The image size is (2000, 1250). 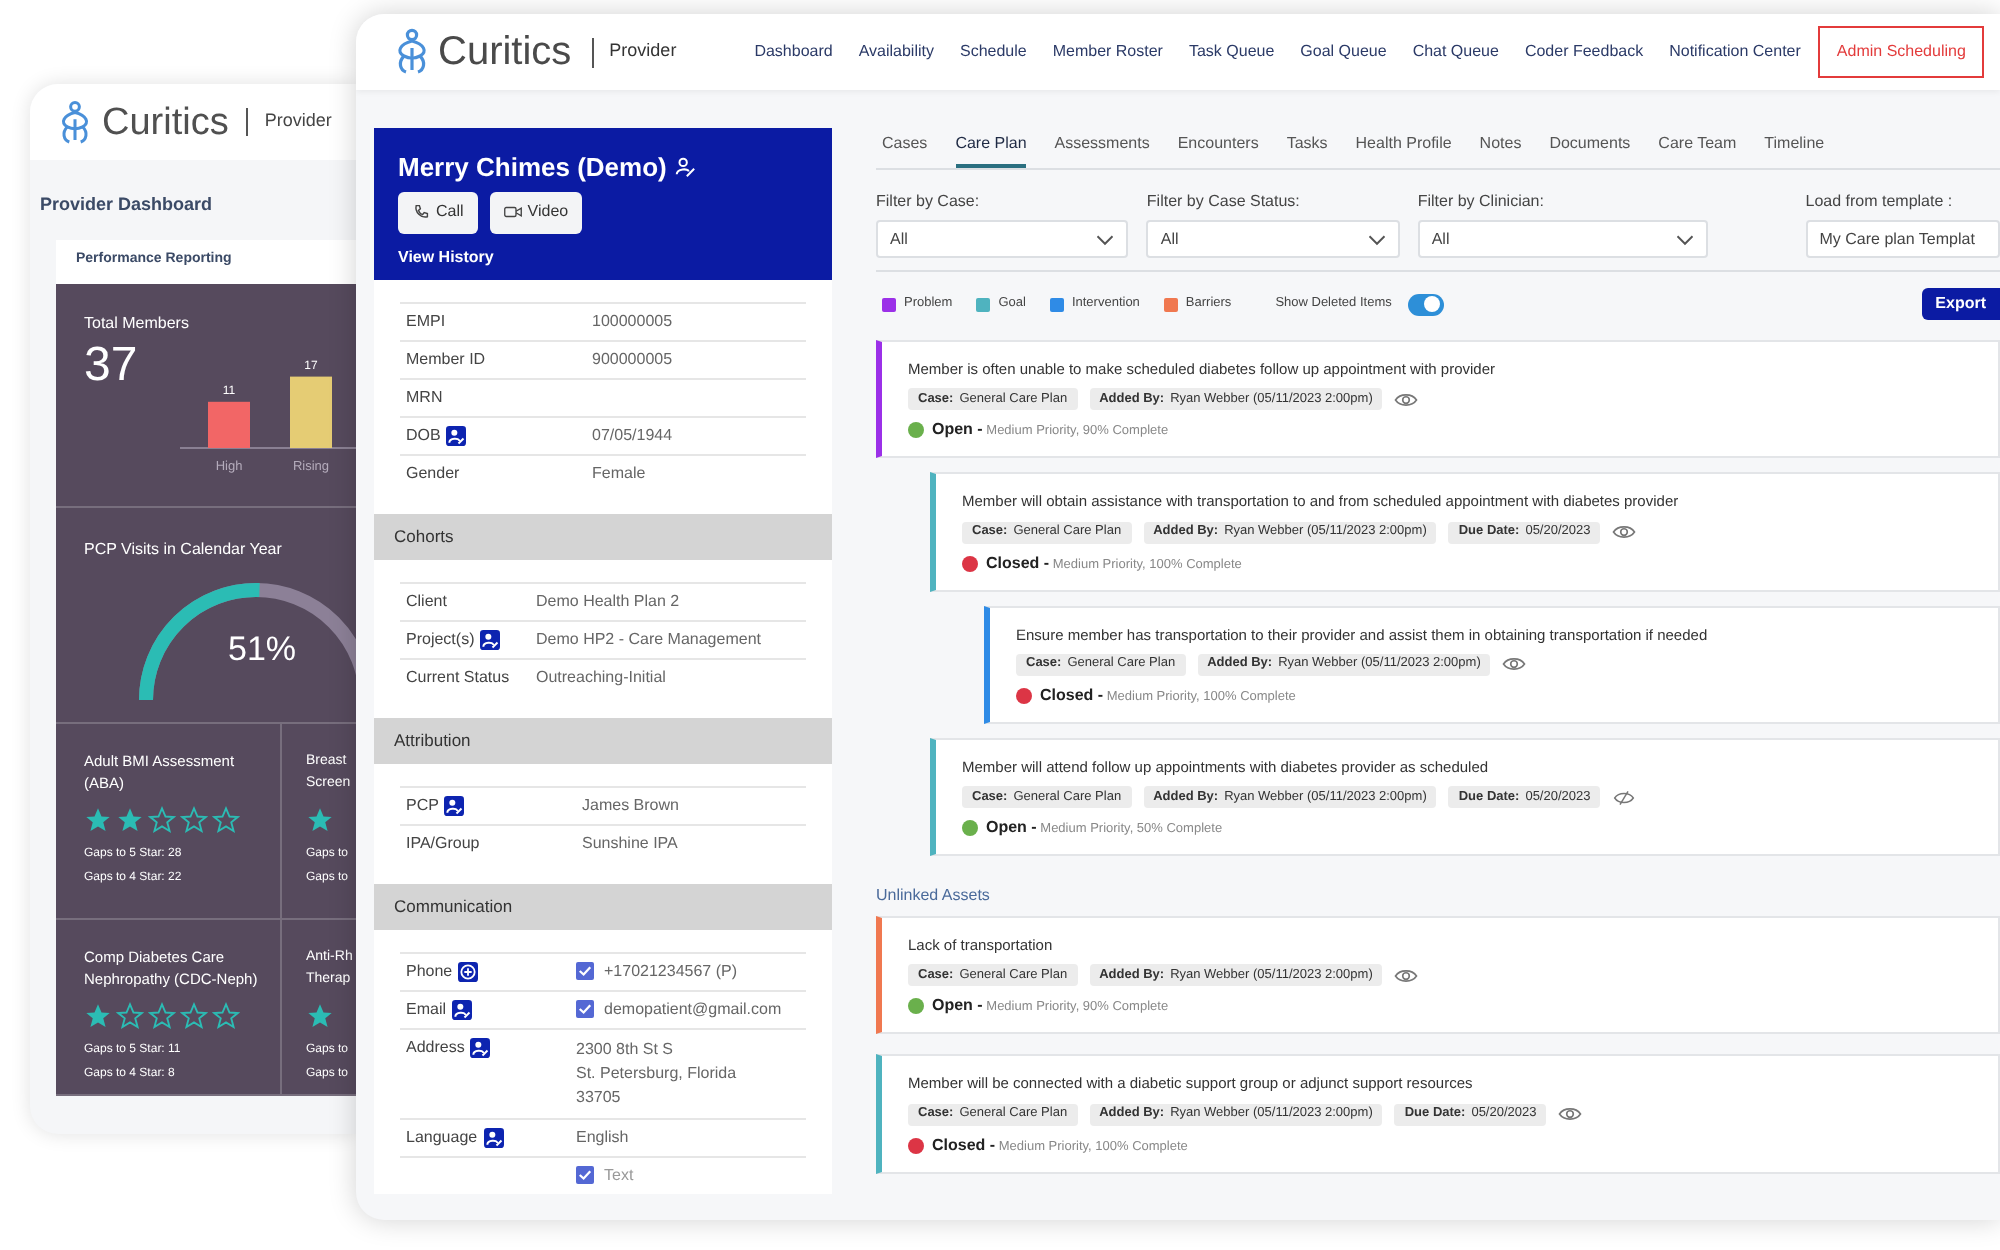 What do you see at coordinates (423, 436) in the screenshot?
I see `field-label: DOB` at bounding box center [423, 436].